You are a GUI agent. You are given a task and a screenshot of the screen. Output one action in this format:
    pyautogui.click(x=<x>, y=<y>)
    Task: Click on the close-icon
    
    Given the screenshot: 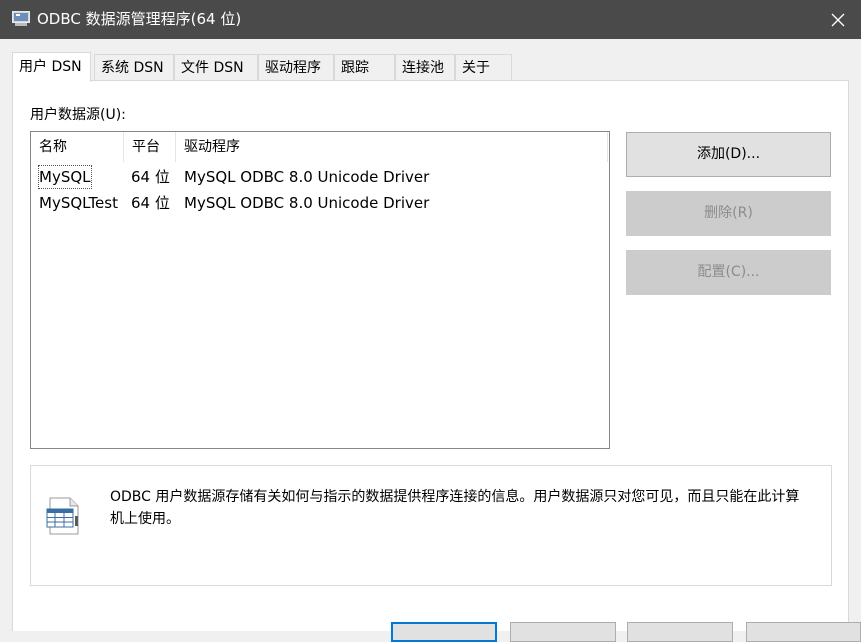 What is the action you would take?
    pyautogui.click(x=838, y=19)
    